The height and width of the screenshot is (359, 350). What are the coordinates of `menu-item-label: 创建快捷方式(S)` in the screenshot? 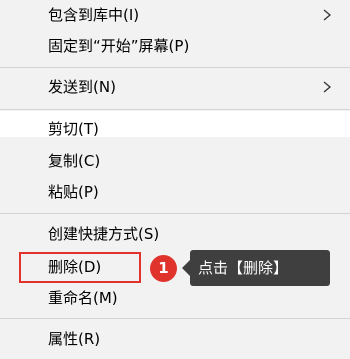 It's located at (104, 234).